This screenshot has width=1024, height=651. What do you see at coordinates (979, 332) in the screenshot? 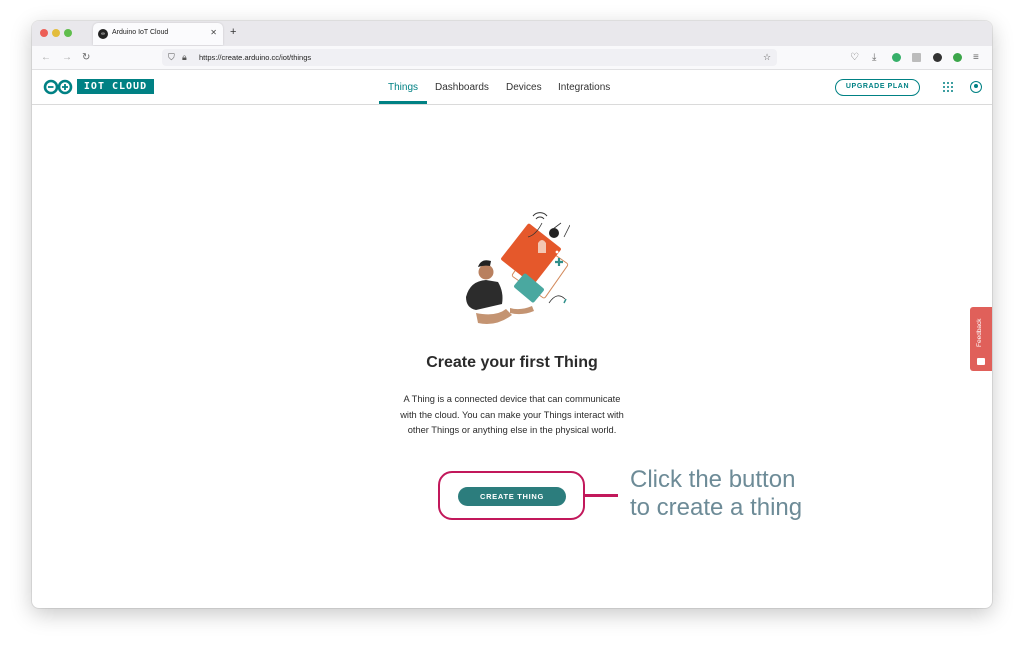
I see `feedback-label: Feedback` at bounding box center [979, 332].